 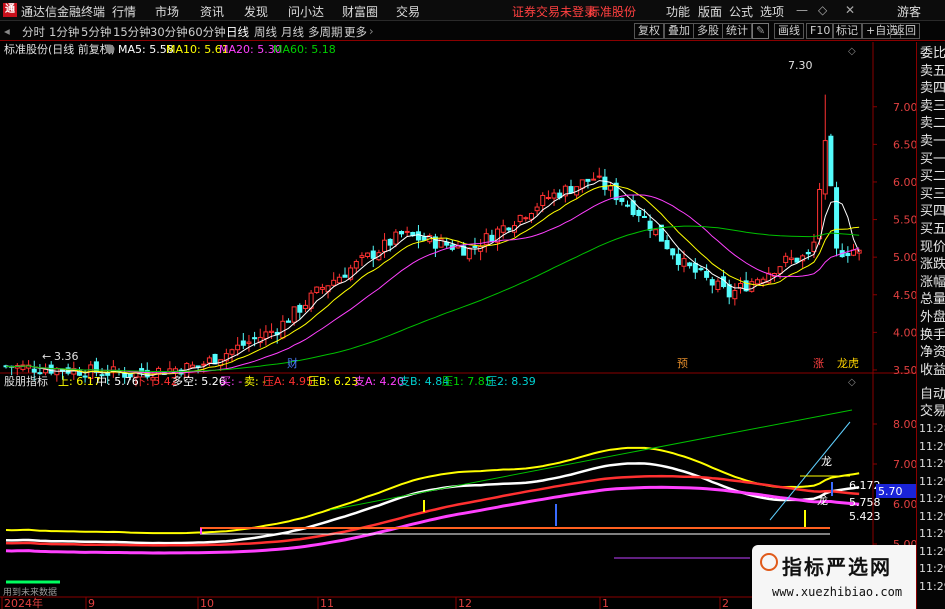 What do you see at coordinates (865, 485) in the screenshot?
I see `value-label-up: 6.172` at bounding box center [865, 485].